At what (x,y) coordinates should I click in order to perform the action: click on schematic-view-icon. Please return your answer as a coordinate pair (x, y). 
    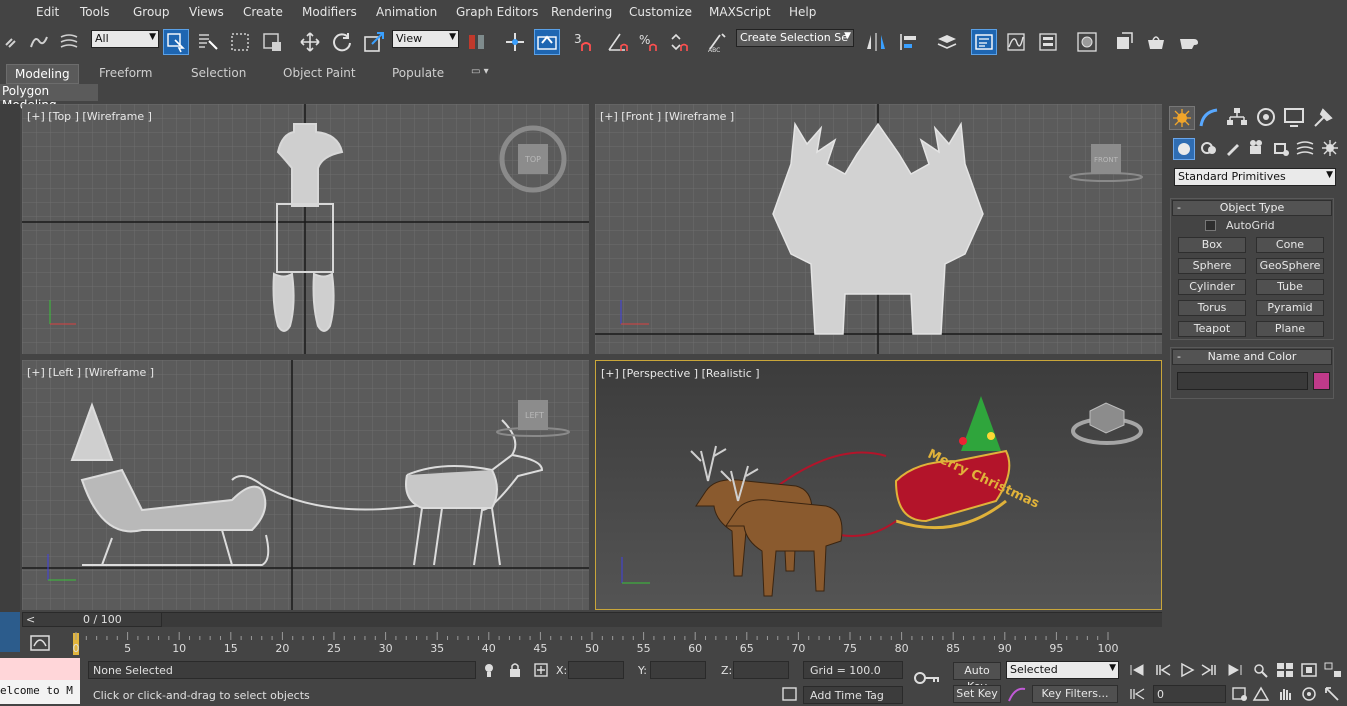
    Looking at the image, I should click on (1048, 42).